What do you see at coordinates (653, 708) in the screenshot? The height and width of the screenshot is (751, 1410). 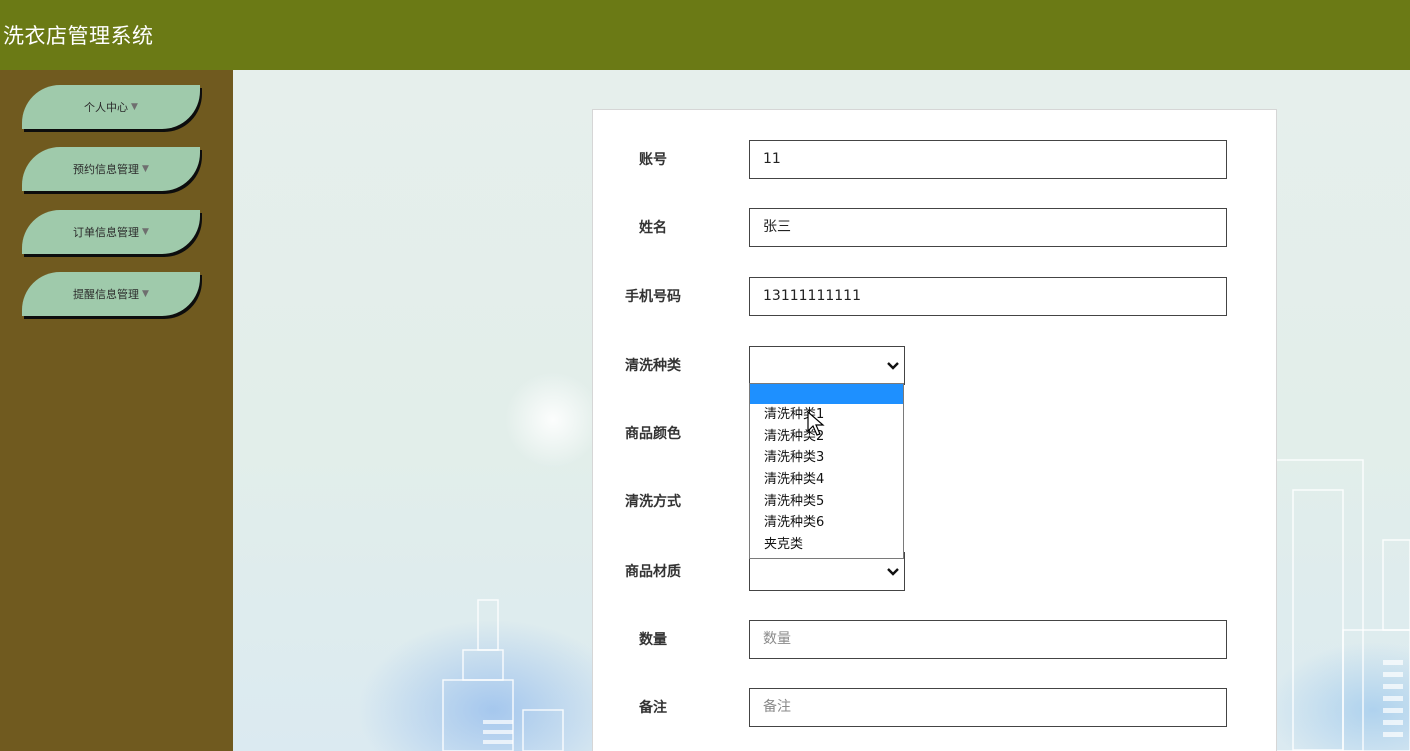 I see `remark-label: 备注` at bounding box center [653, 708].